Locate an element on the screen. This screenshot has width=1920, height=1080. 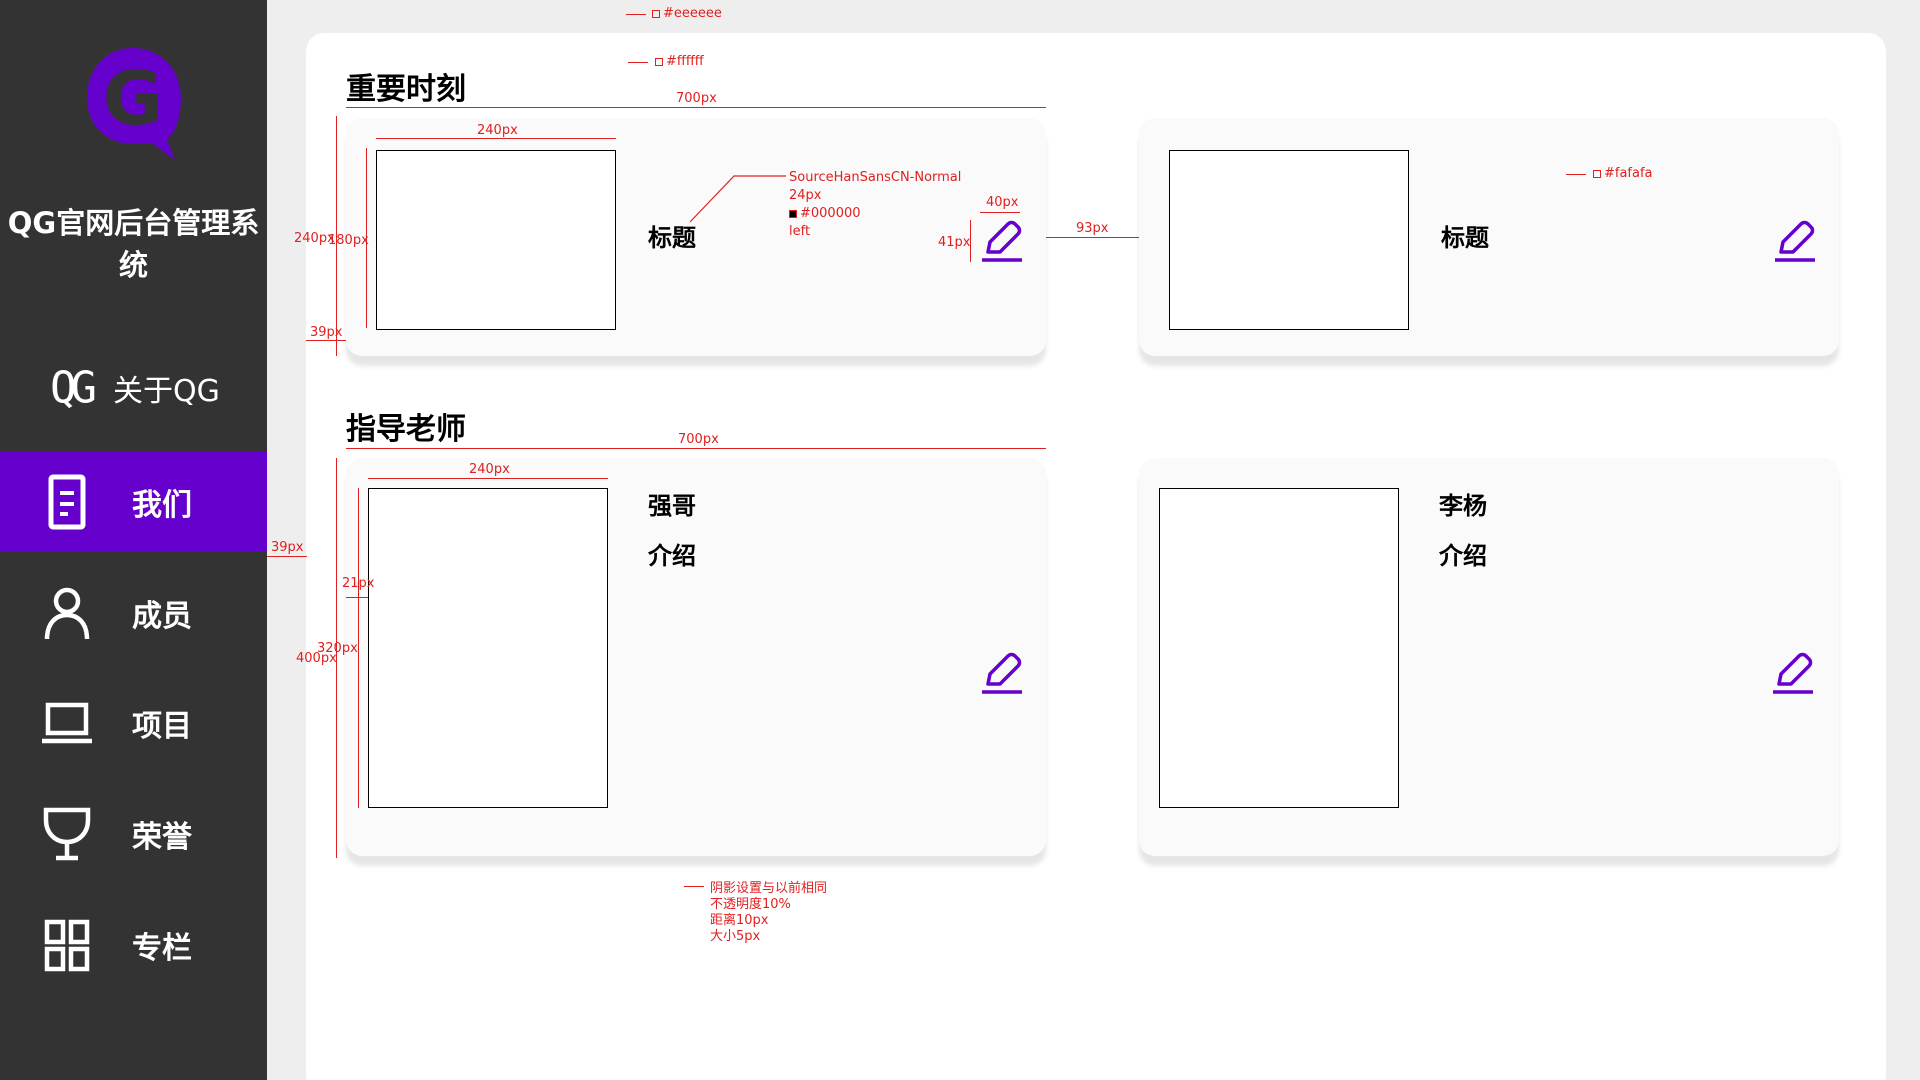
document-icon is located at coordinates (67, 502).